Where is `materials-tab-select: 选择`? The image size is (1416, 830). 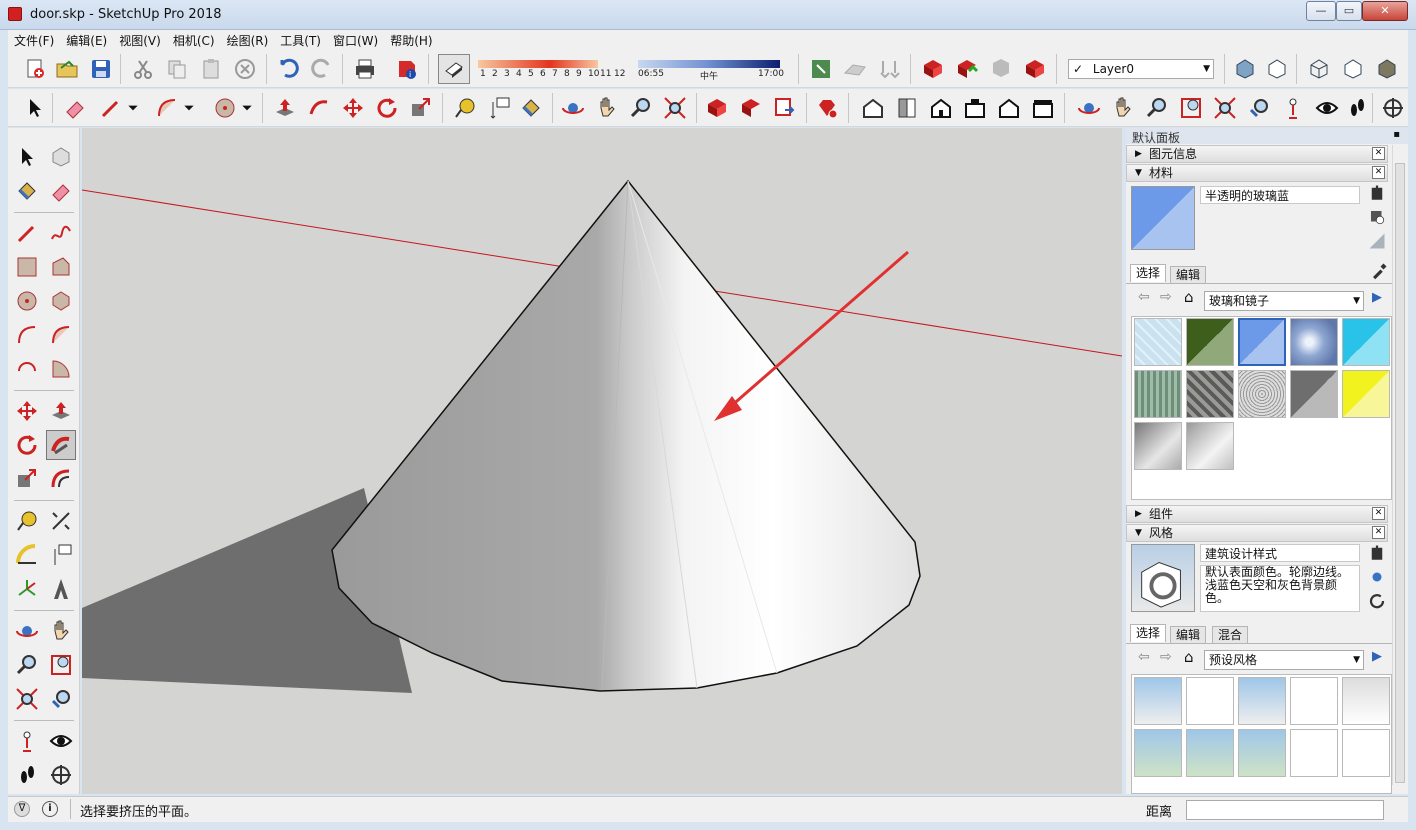
materials-tab-select: 选择 is located at coordinates (1148, 273).